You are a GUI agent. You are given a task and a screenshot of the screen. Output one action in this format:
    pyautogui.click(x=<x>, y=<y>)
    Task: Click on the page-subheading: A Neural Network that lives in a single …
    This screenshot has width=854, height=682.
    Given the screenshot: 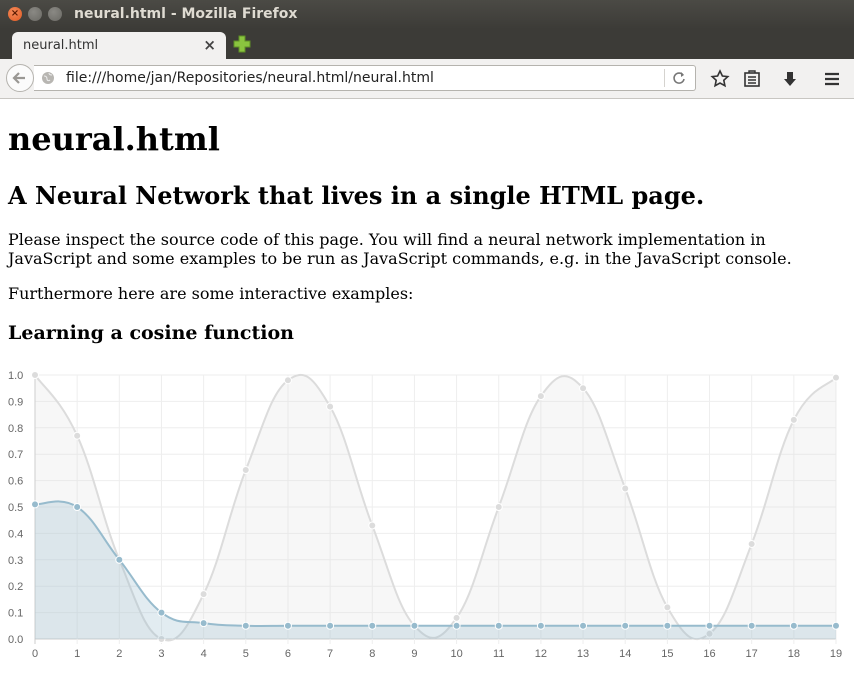 What is the action you would take?
    pyautogui.click(x=356, y=195)
    